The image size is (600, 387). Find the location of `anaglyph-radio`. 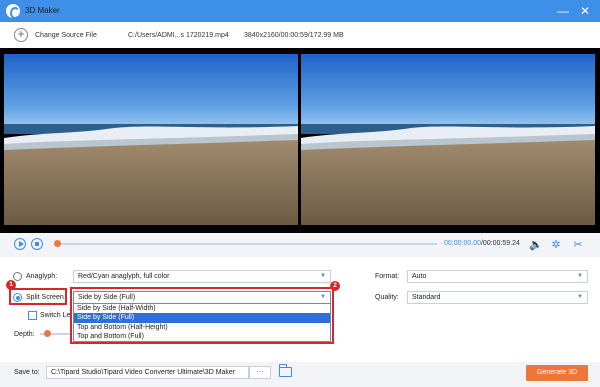

anaglyph-radio is located at coordinates (17, 276).